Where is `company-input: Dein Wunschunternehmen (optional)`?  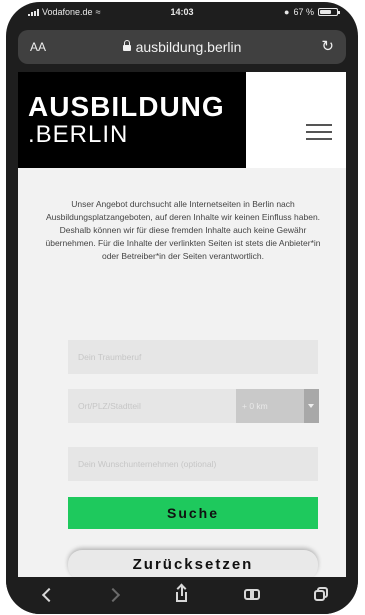 company-input: Dein Wunschunternehmen (optional) is located at coordinates (193, 464).